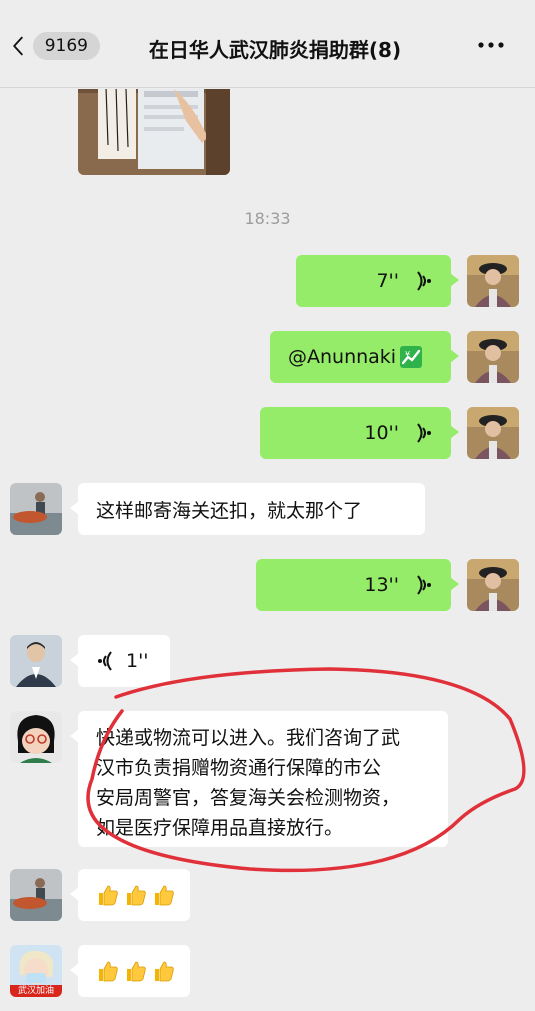 The width and height of the screenshot is (535, 1011). Describe the element at coordinates (387, 281) in the screenshot. I see `voice-duration: 7''` at that location.